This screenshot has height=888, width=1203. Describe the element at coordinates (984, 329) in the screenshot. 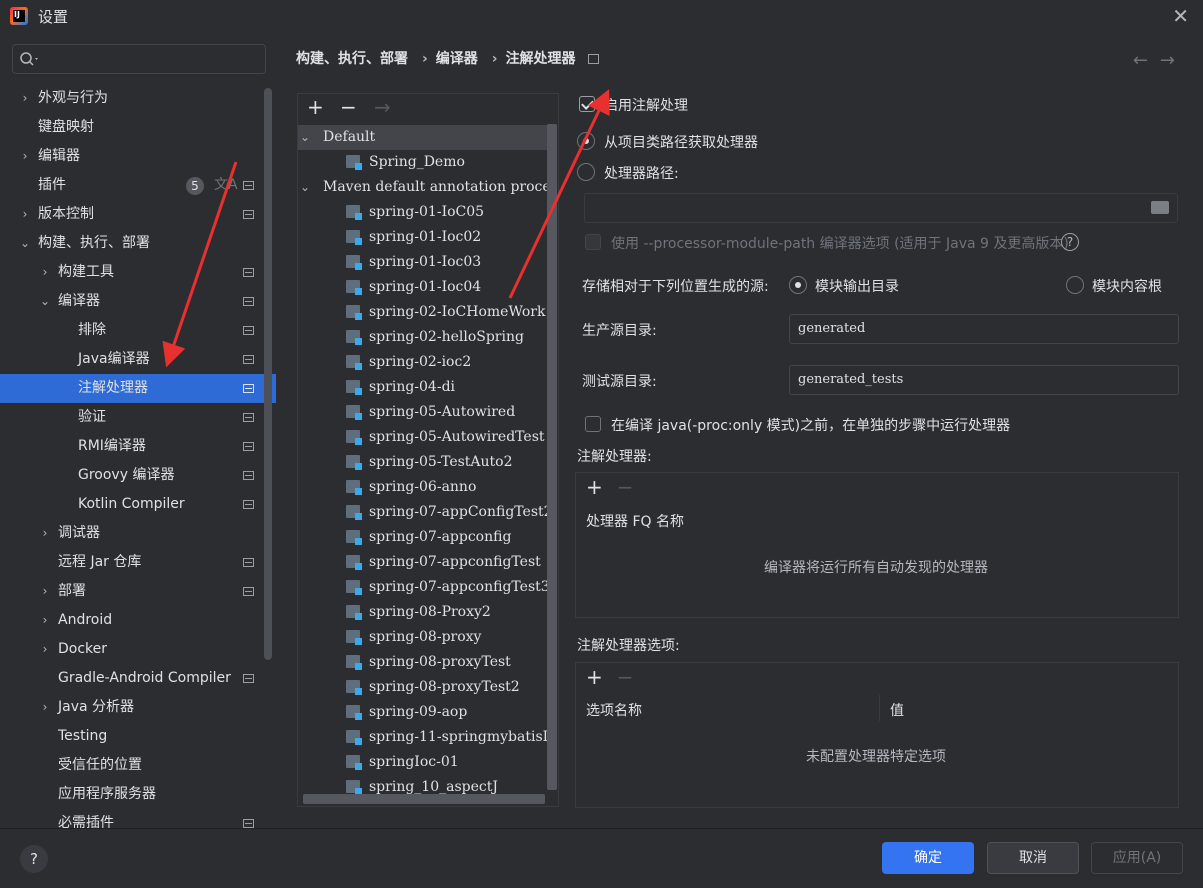

I see `prod-source-input: generated` at that location.